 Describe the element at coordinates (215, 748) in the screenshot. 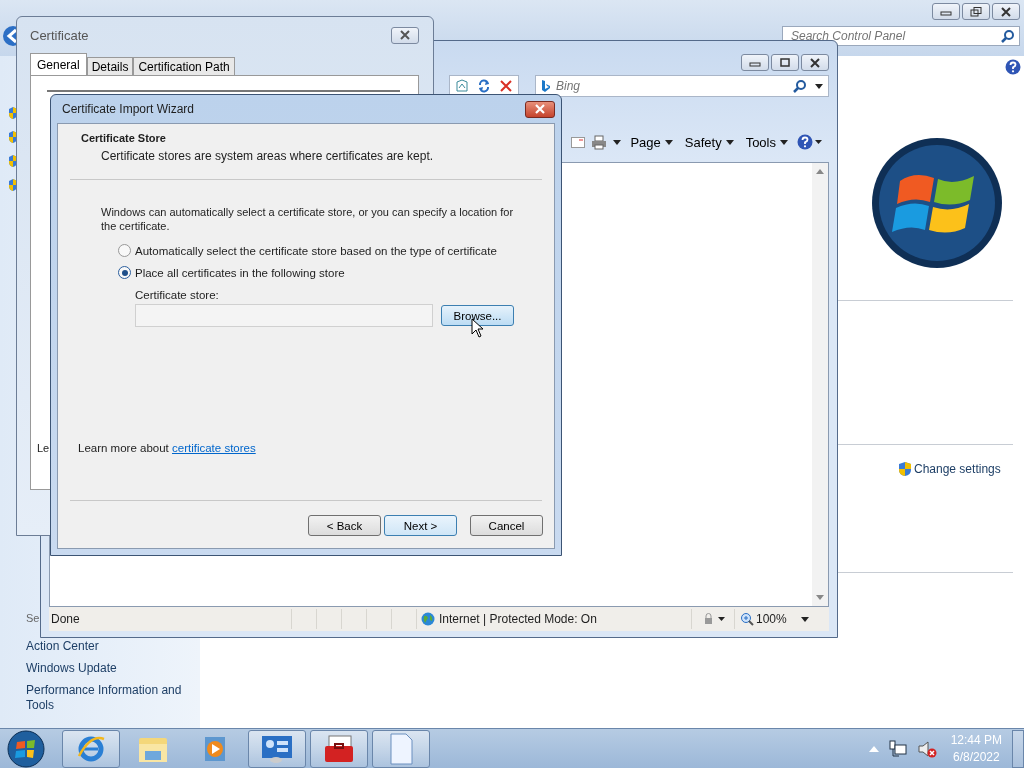

I see `media-player-icon` at that location.